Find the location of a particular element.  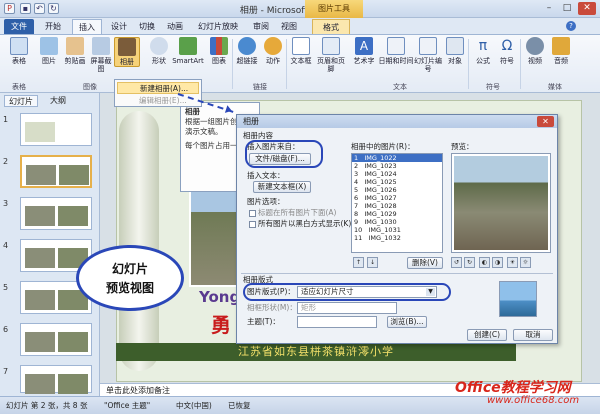

object-button: 对象 is located at coordinates (455, 51).